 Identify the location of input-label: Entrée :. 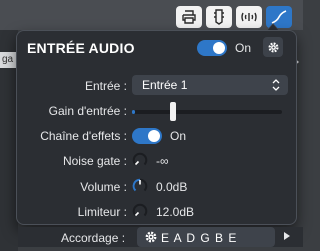
(105, 86).